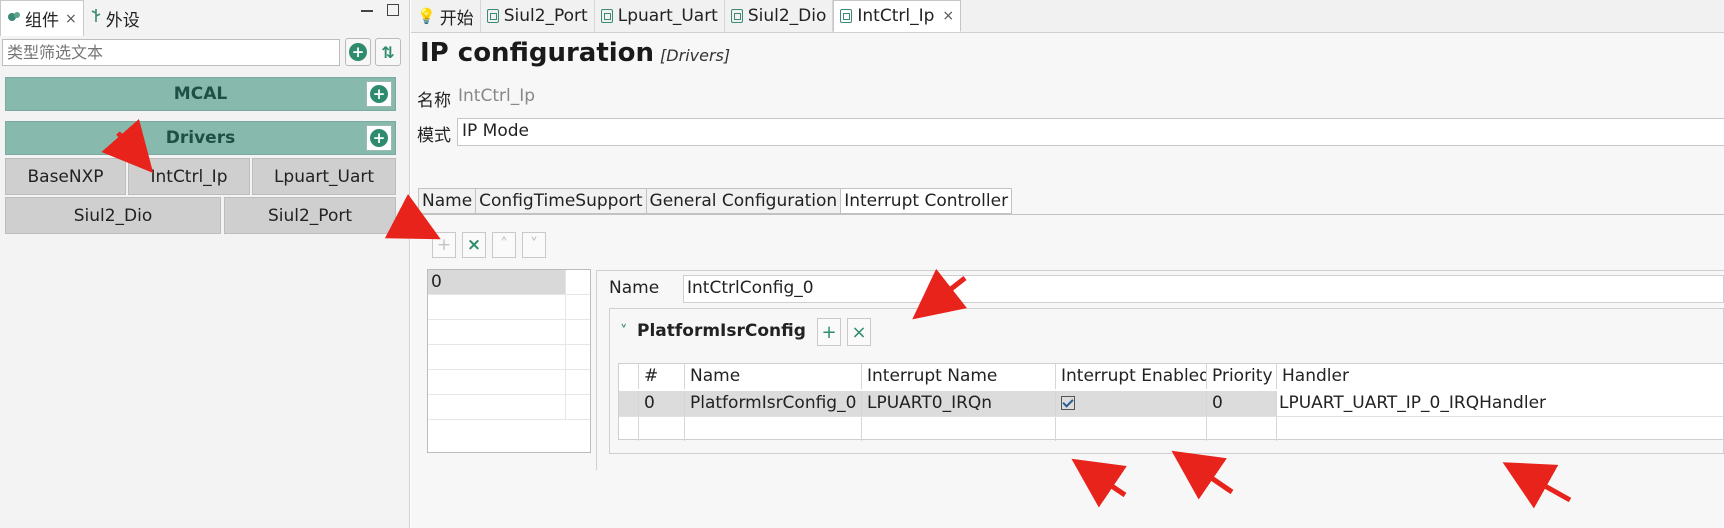 The height and width of the screenshot is (528, 1724). I want to click on config-name-input: IntCtrlConfig_0, so click(1203, 289).